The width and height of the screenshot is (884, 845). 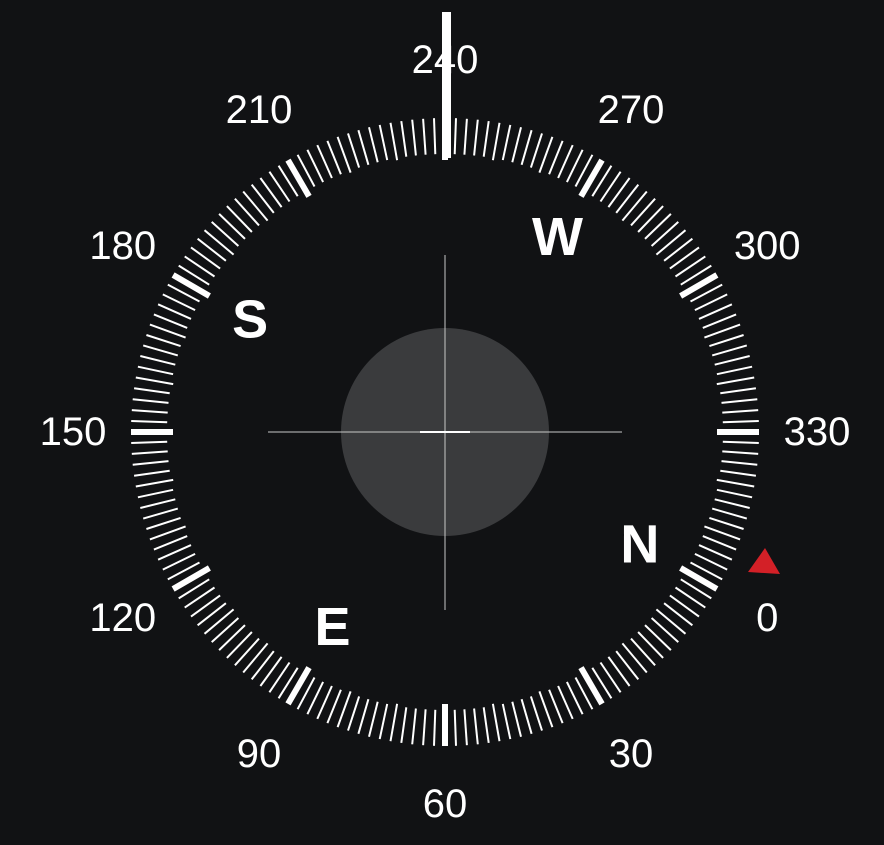 I want to click on degree-label-90: 90, so click(x=259, y=754).